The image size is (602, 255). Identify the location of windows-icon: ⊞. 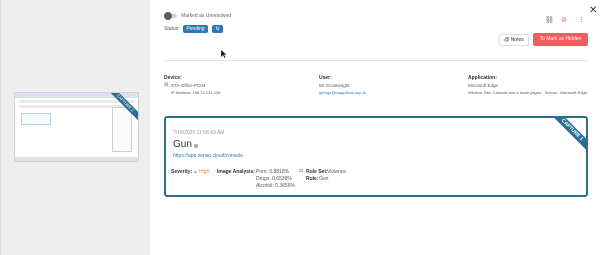
(166, 85).